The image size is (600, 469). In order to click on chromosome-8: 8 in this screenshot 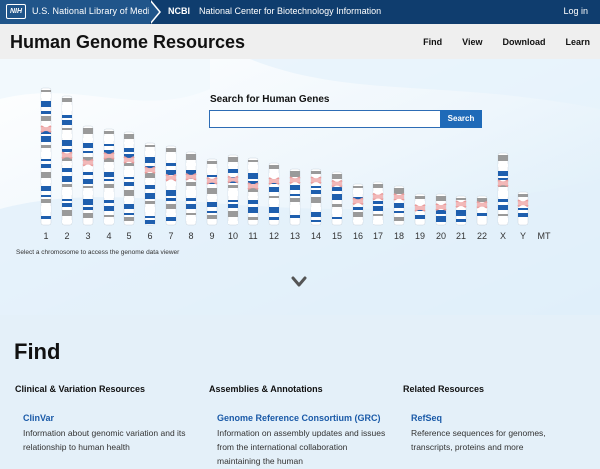, I will do `click(191, 196)`.